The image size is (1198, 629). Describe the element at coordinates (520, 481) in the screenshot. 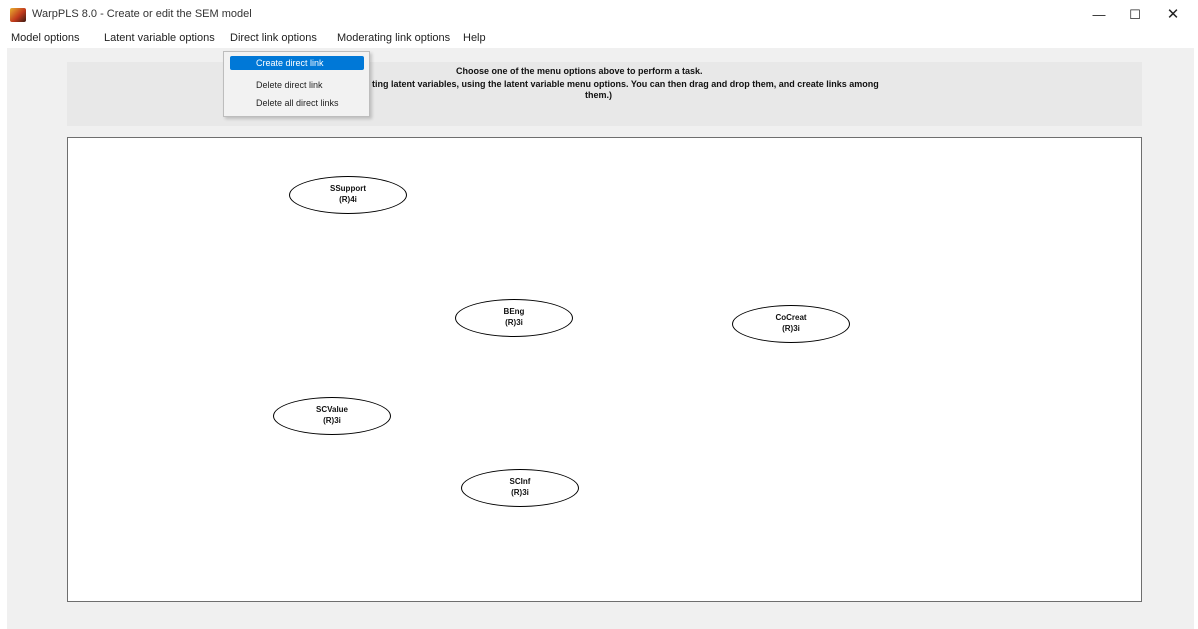

I see `latent-variable-name: SCInf` at that location.